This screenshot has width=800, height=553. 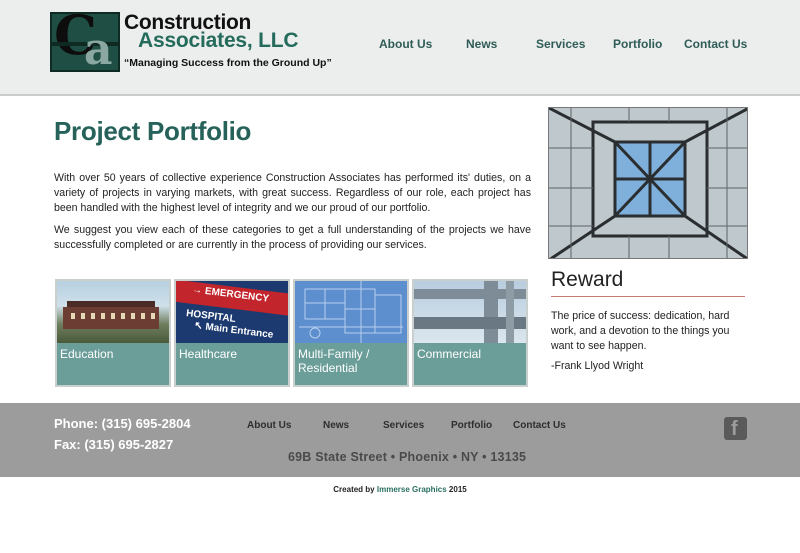 What do you see at coordinates (122, 423) in the screenshot?
I see `footer-phone: Phone: (315) 695-2804` at bounding box center [122, 423].